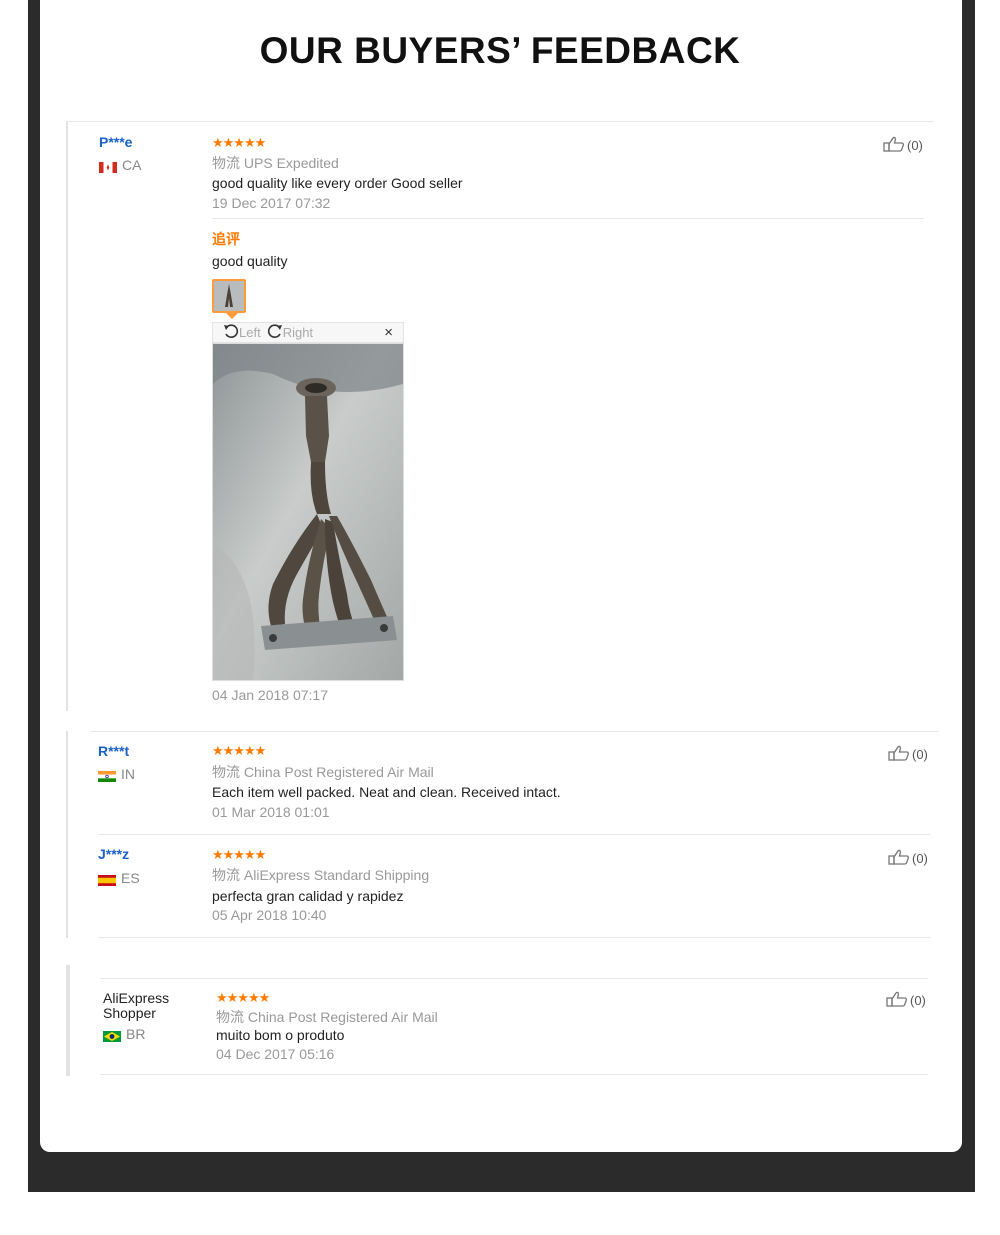 This screenshot has height=1235, width=1000. What do you see at coordinates (107, 879) in the screenshot?
I see `flag-es-icon` at bounding box center [107, 879].